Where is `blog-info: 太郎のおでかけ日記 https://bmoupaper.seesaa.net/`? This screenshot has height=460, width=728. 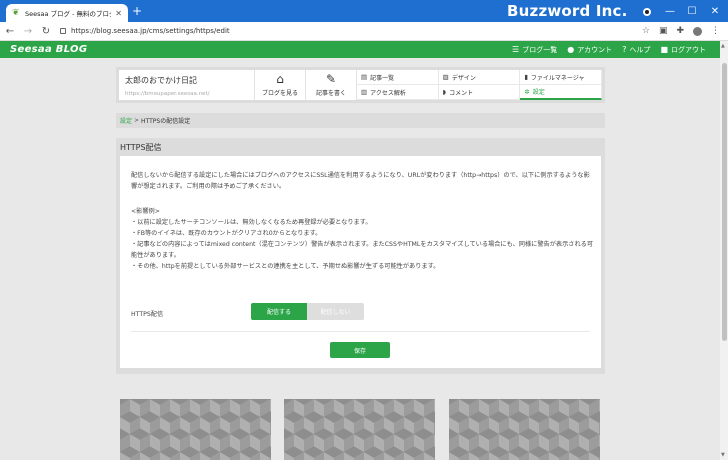 blog-info: 太郎のおでかけ日記 https://bmoupaper.seesaa.net/ is located at coordinates (187, 85).